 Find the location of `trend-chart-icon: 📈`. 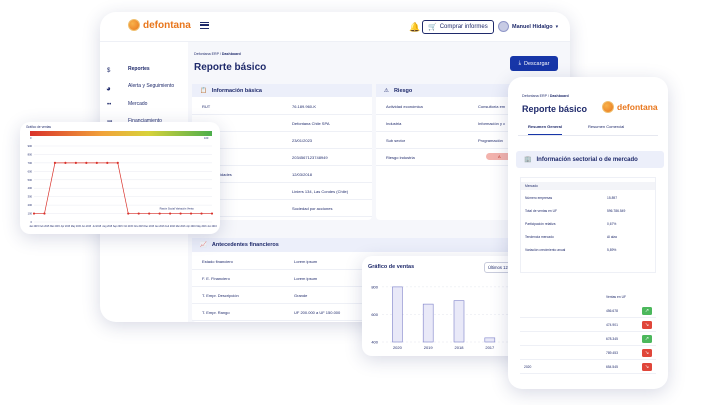

trend-chart-icon: 📈 is located at coordinates (203, 245).